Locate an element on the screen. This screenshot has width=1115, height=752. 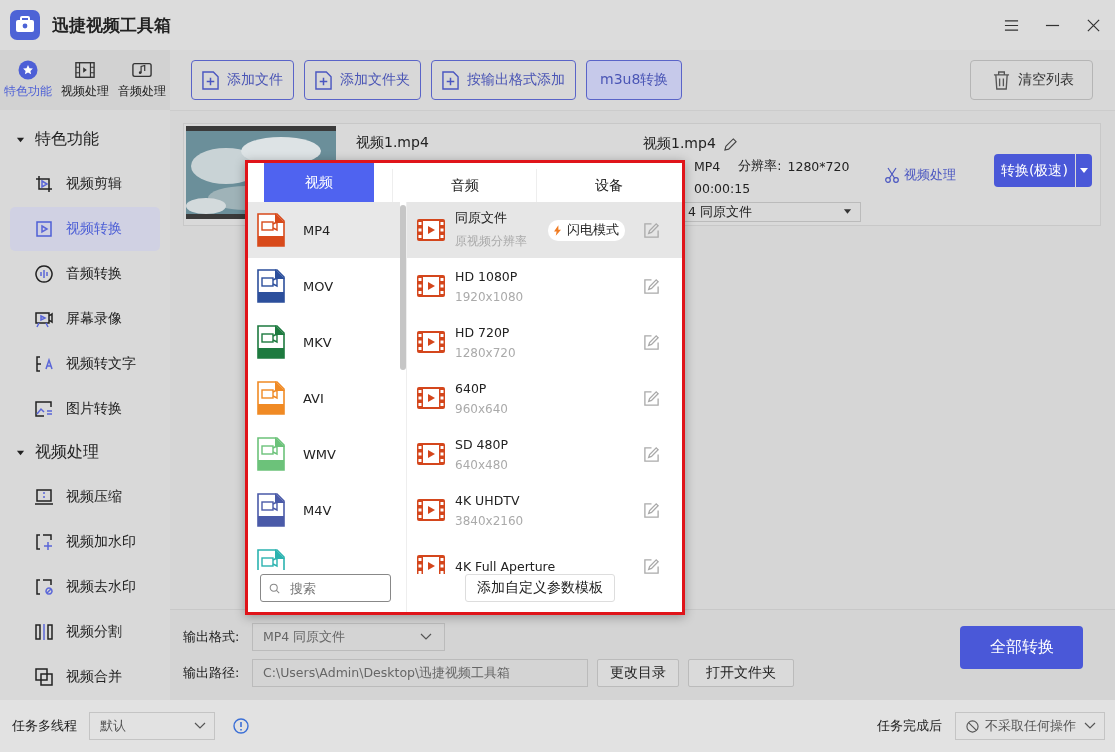
preset-resolution: 1920x1080 is located at coordinates (490, 296).